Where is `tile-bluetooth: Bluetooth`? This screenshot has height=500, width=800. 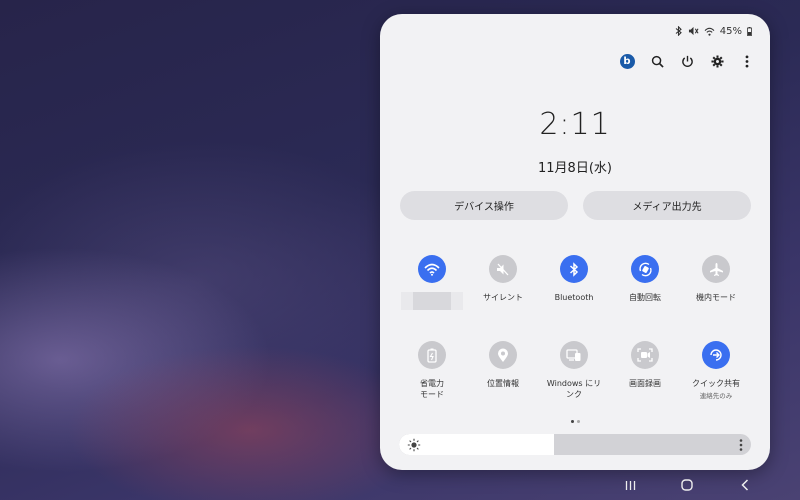 tile-bluetooth: Bluetooth is located at coordinates (574, 279).